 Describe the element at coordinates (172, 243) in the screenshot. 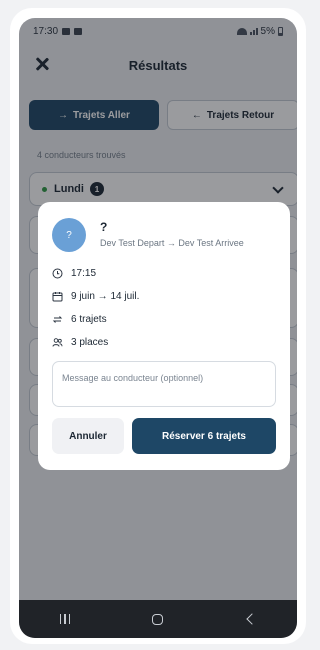

I see `route-text: Dev Test Depart → Dev Test Arrivee` at that location.